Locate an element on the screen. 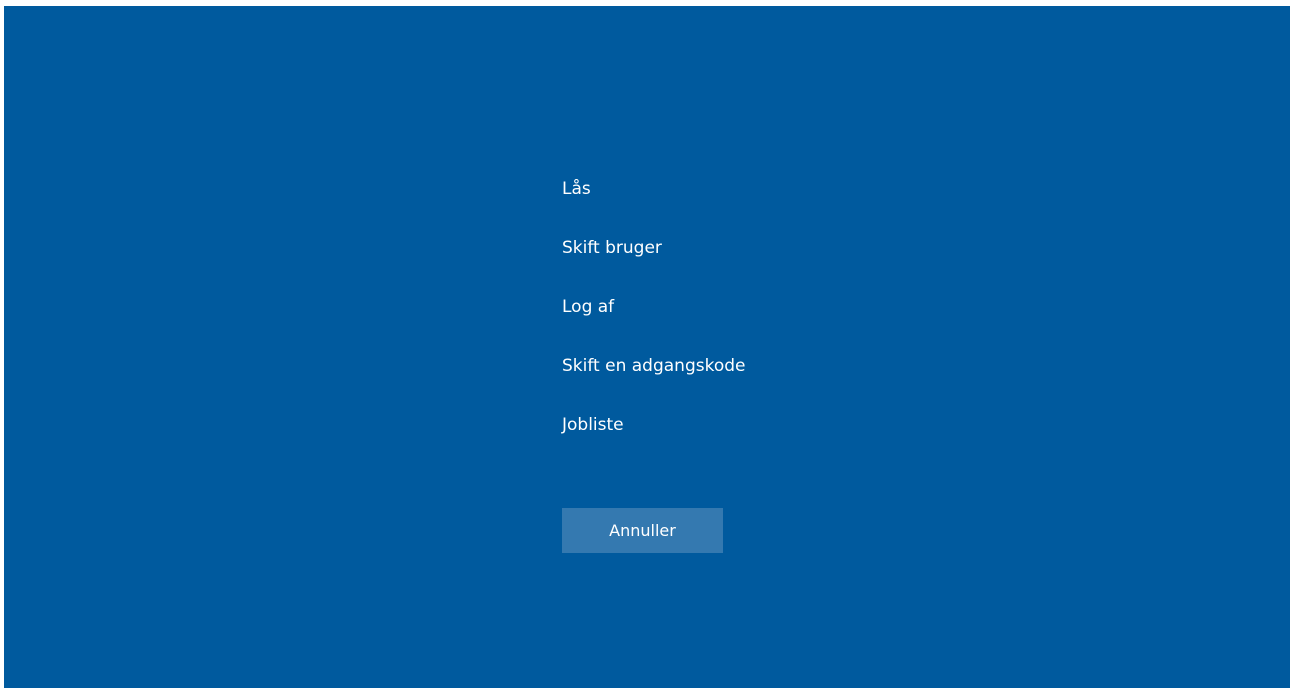 This screenshot has width=1290, height=688. menu-item-lock: Lås is located at coordinates (653, 201).